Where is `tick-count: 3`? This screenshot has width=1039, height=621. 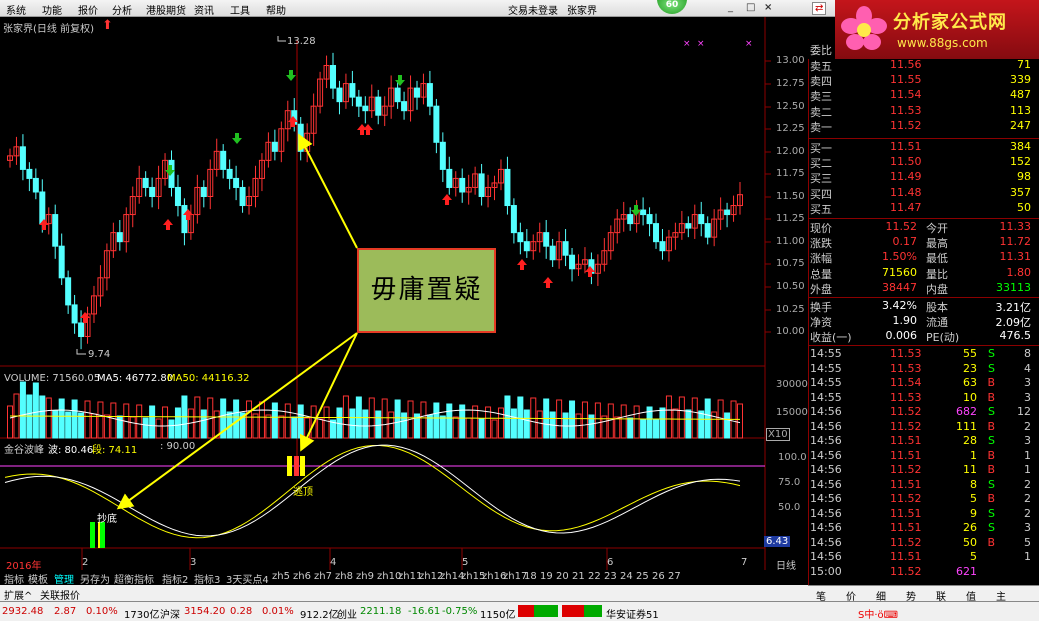 tick-count: 3 is located at coordinates (1027, 440).